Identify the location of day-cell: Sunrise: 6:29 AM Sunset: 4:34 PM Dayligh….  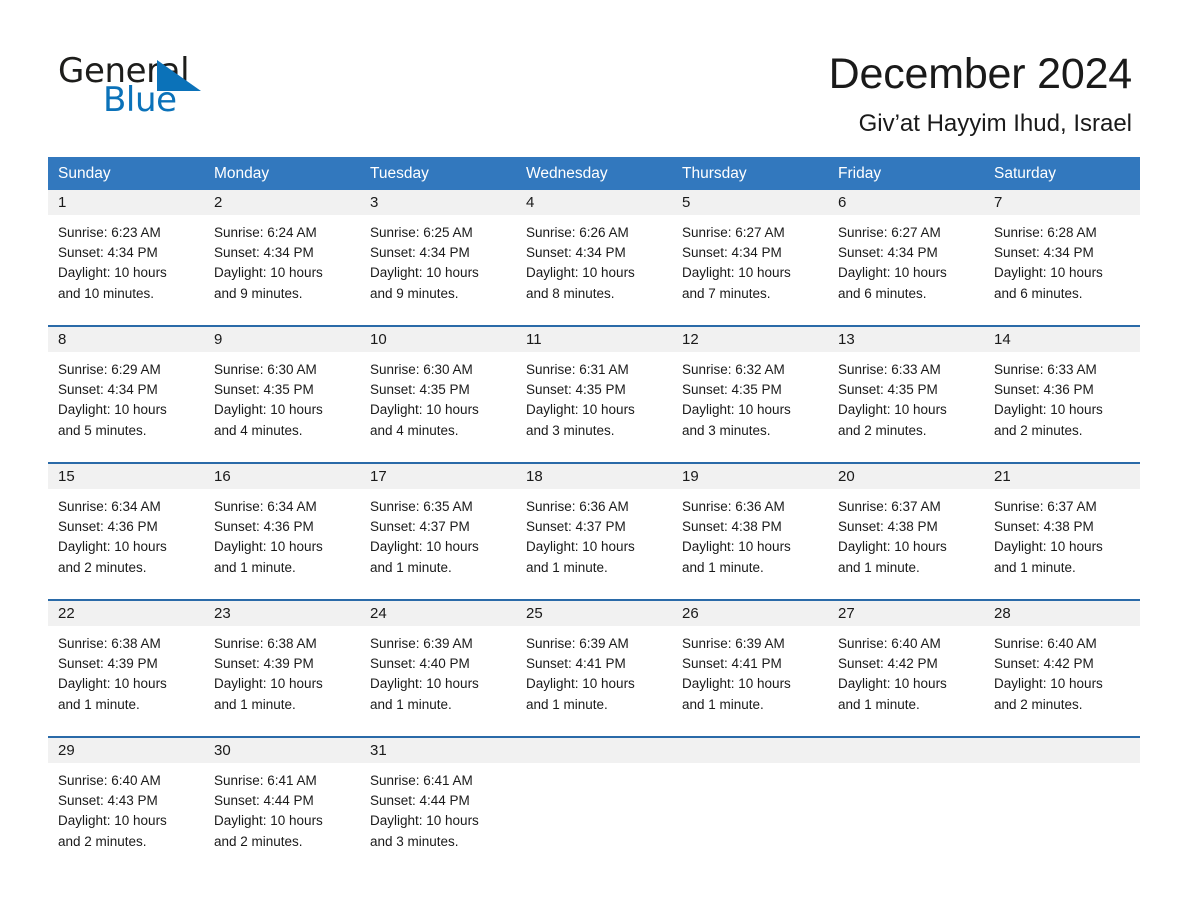
(126, 407).